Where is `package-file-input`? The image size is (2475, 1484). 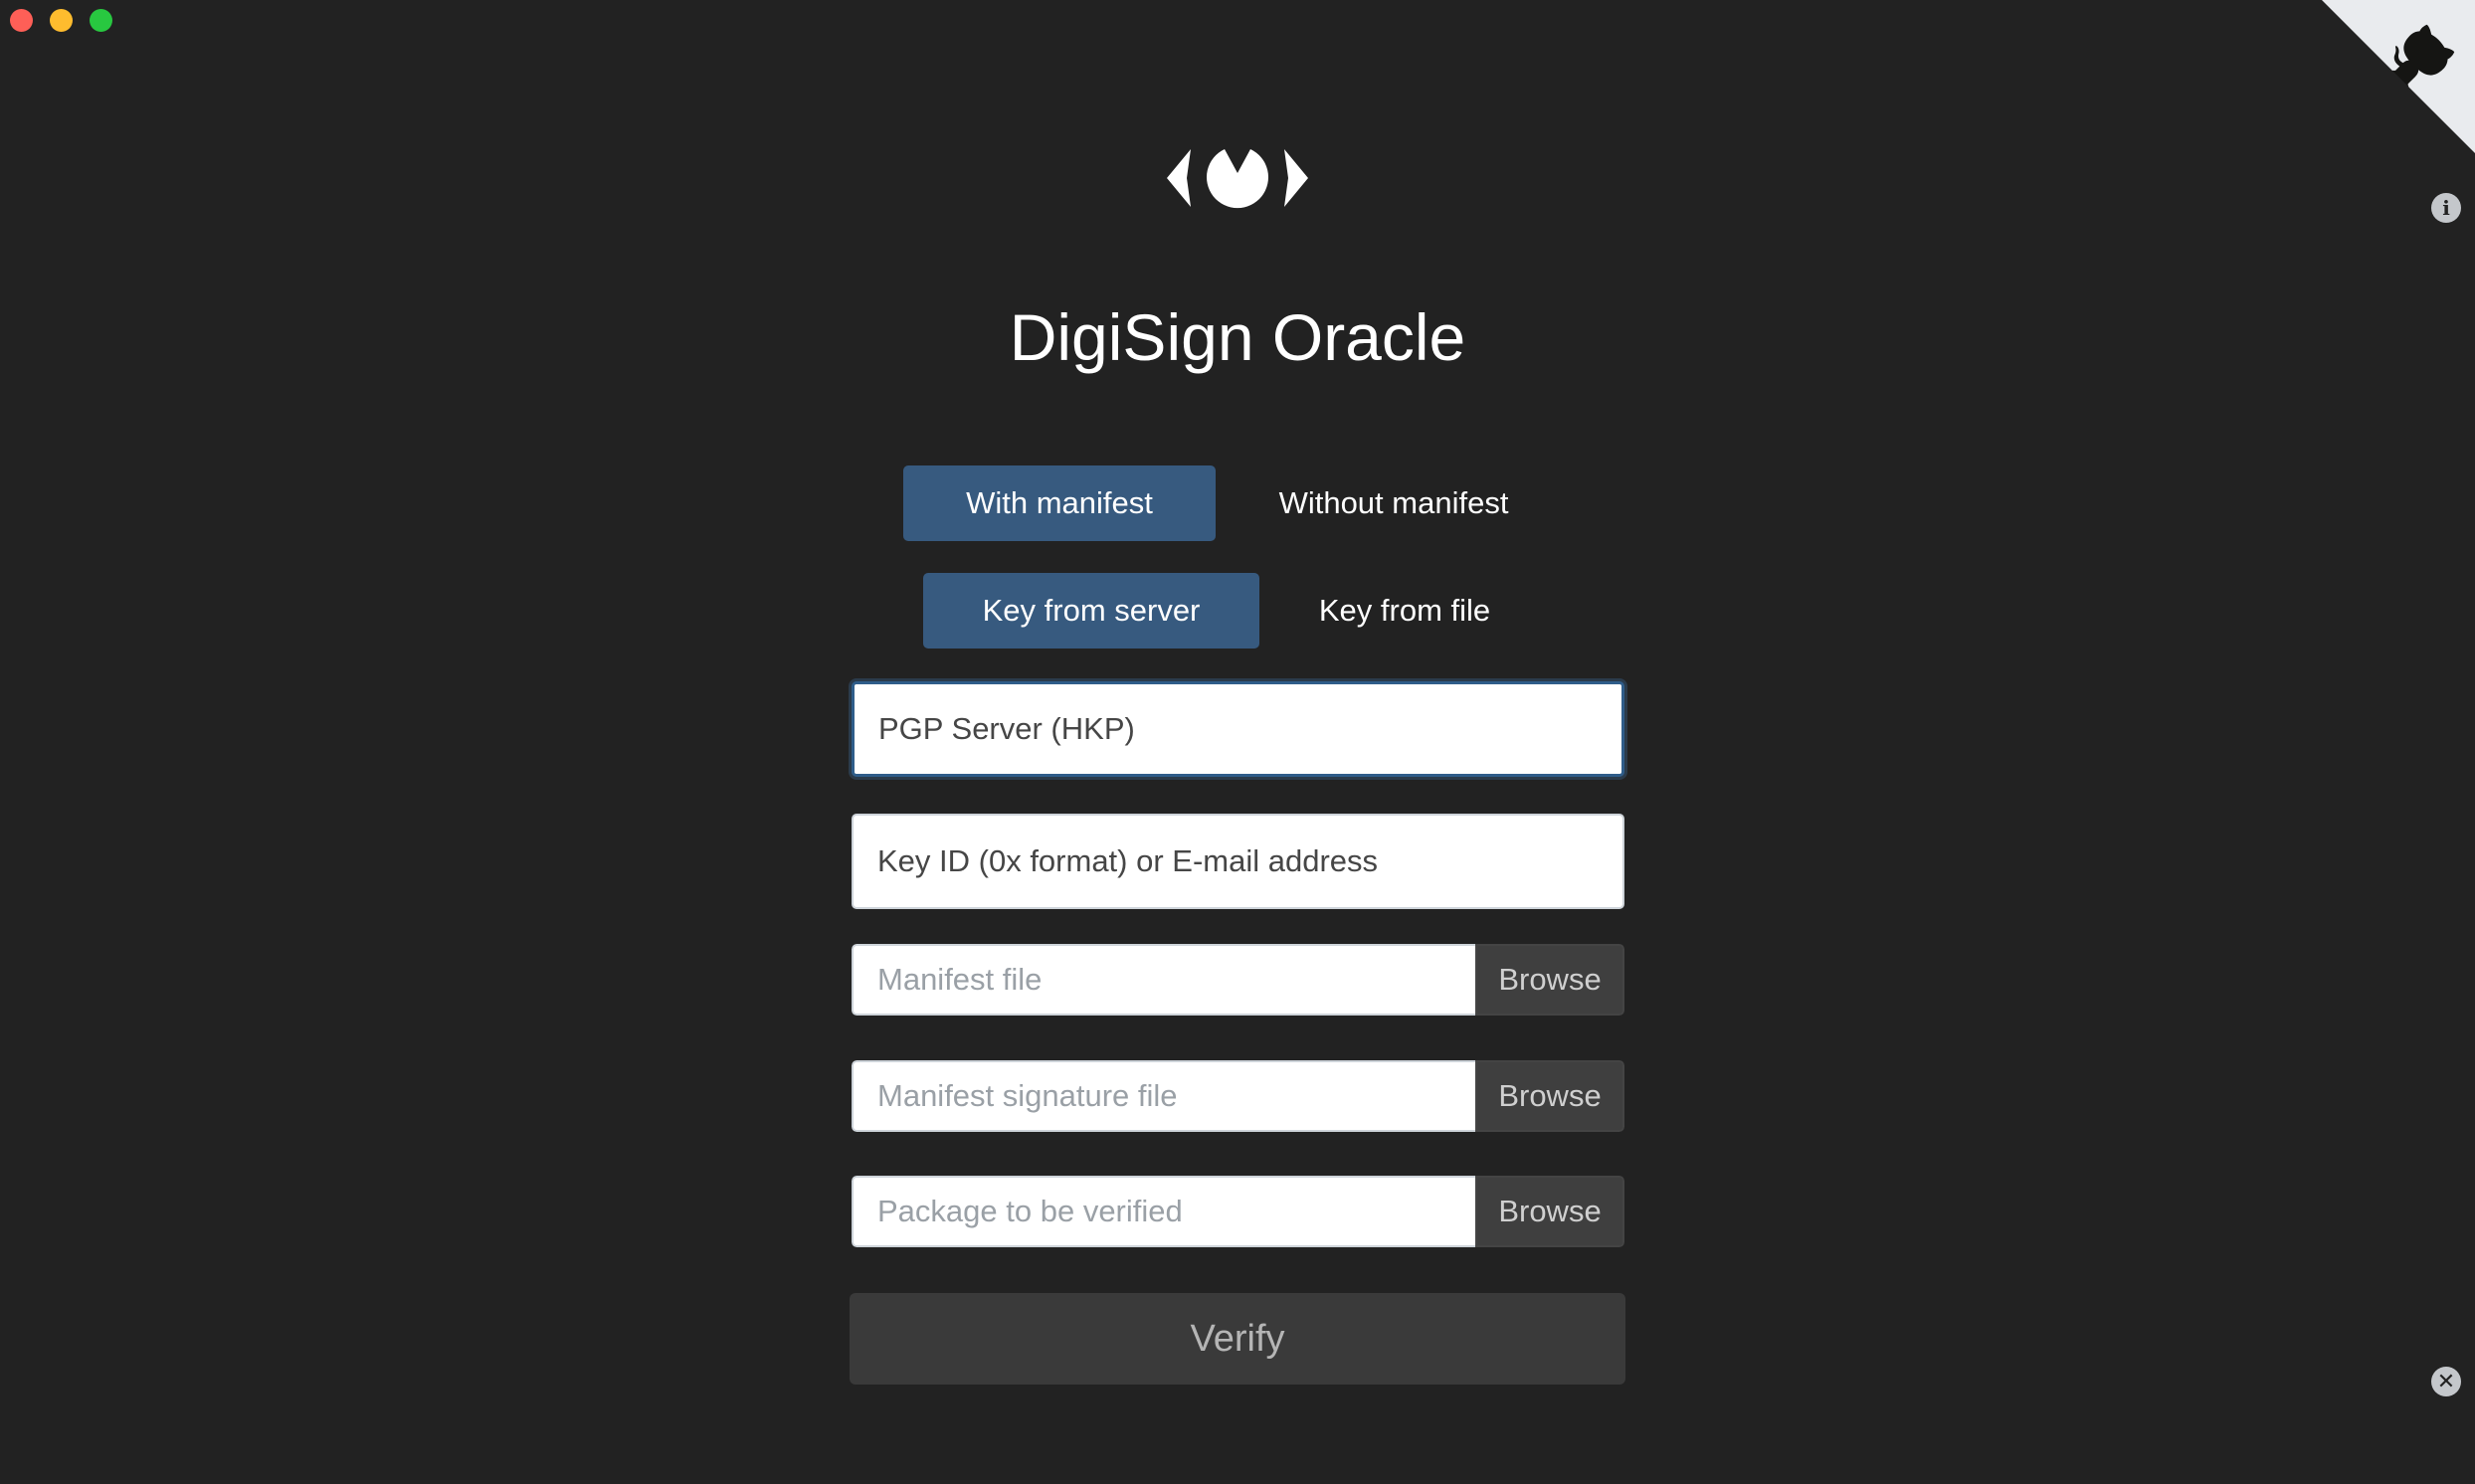 package-file-input is located at coordinates (1163, 1212).